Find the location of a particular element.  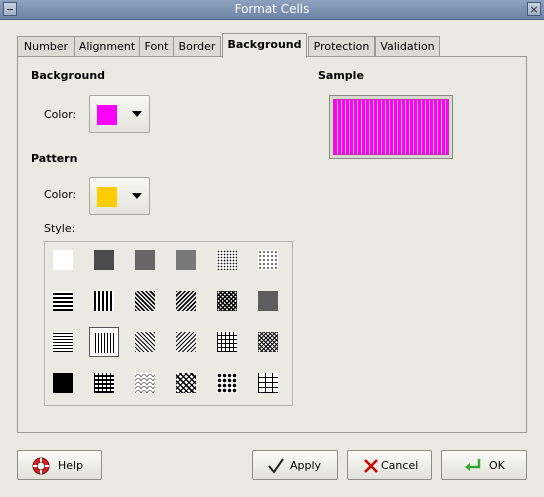

pattern-style-circles is located at coordinates (227, 383).